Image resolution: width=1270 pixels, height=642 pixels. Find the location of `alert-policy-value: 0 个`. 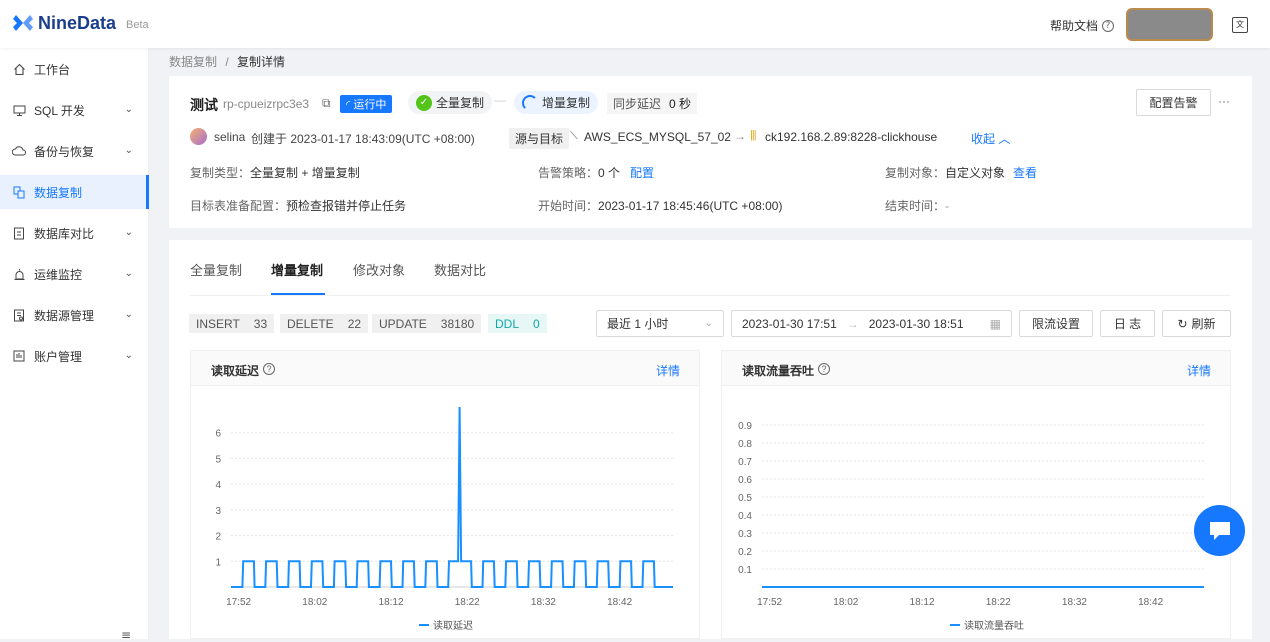

alert-policy-value: 0 个 is located at coordinates (609, 173).